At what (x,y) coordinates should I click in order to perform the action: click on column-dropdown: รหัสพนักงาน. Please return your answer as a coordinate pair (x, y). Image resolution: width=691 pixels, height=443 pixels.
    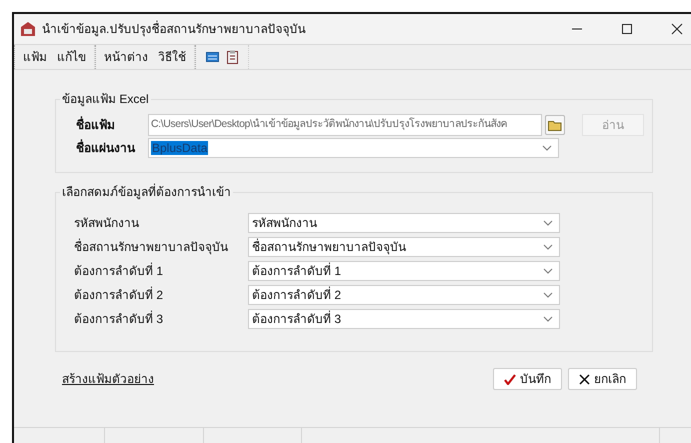
    Looking at the image, I should click on (404, 223).